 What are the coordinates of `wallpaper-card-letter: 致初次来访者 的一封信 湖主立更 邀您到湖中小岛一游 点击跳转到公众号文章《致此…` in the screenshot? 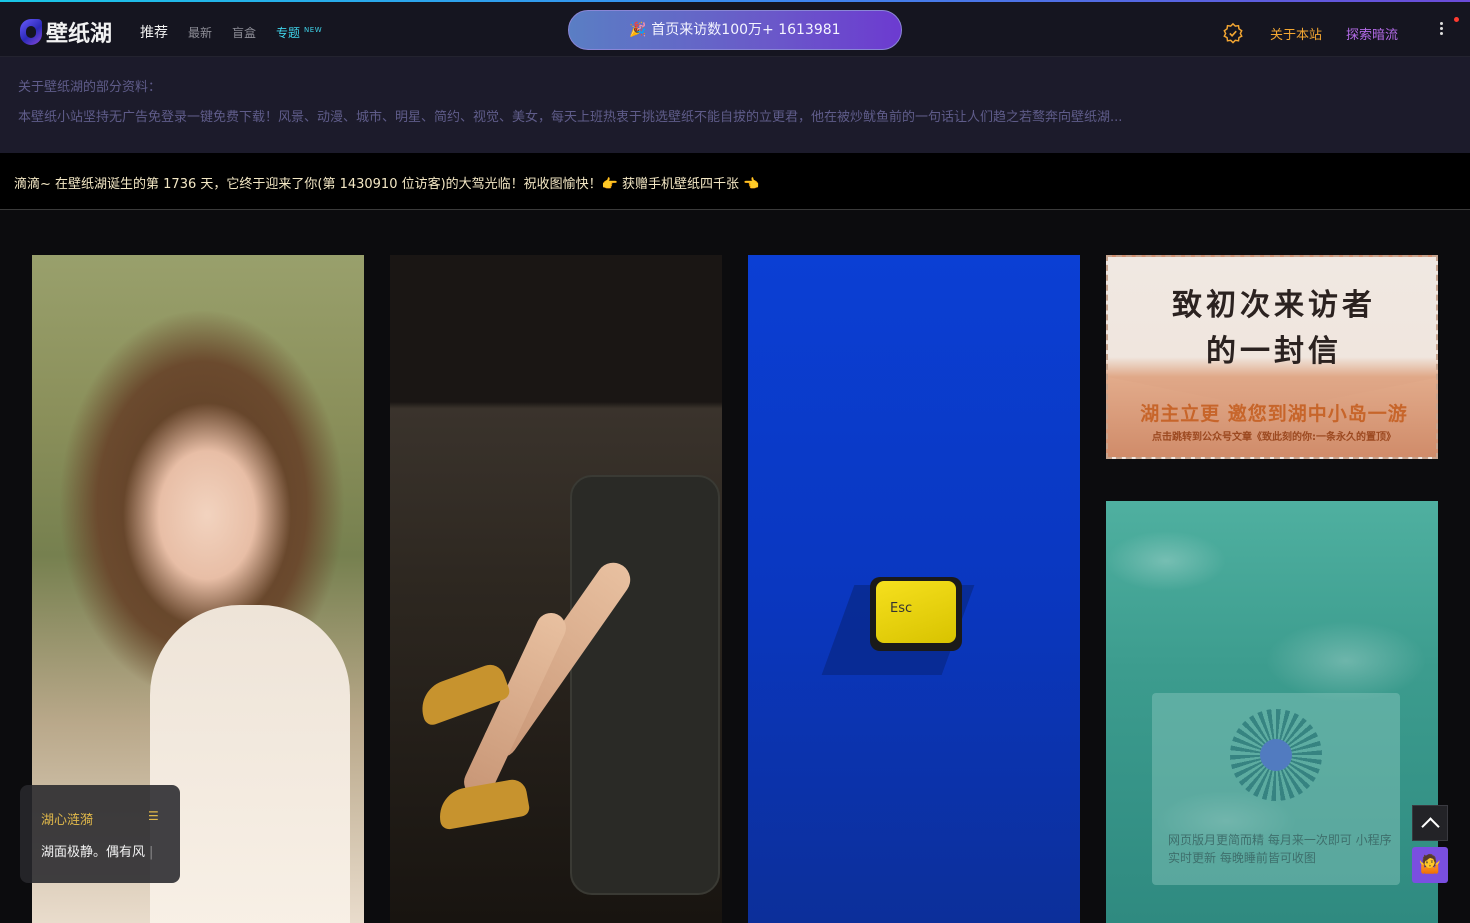 It's located at (1272, 357).